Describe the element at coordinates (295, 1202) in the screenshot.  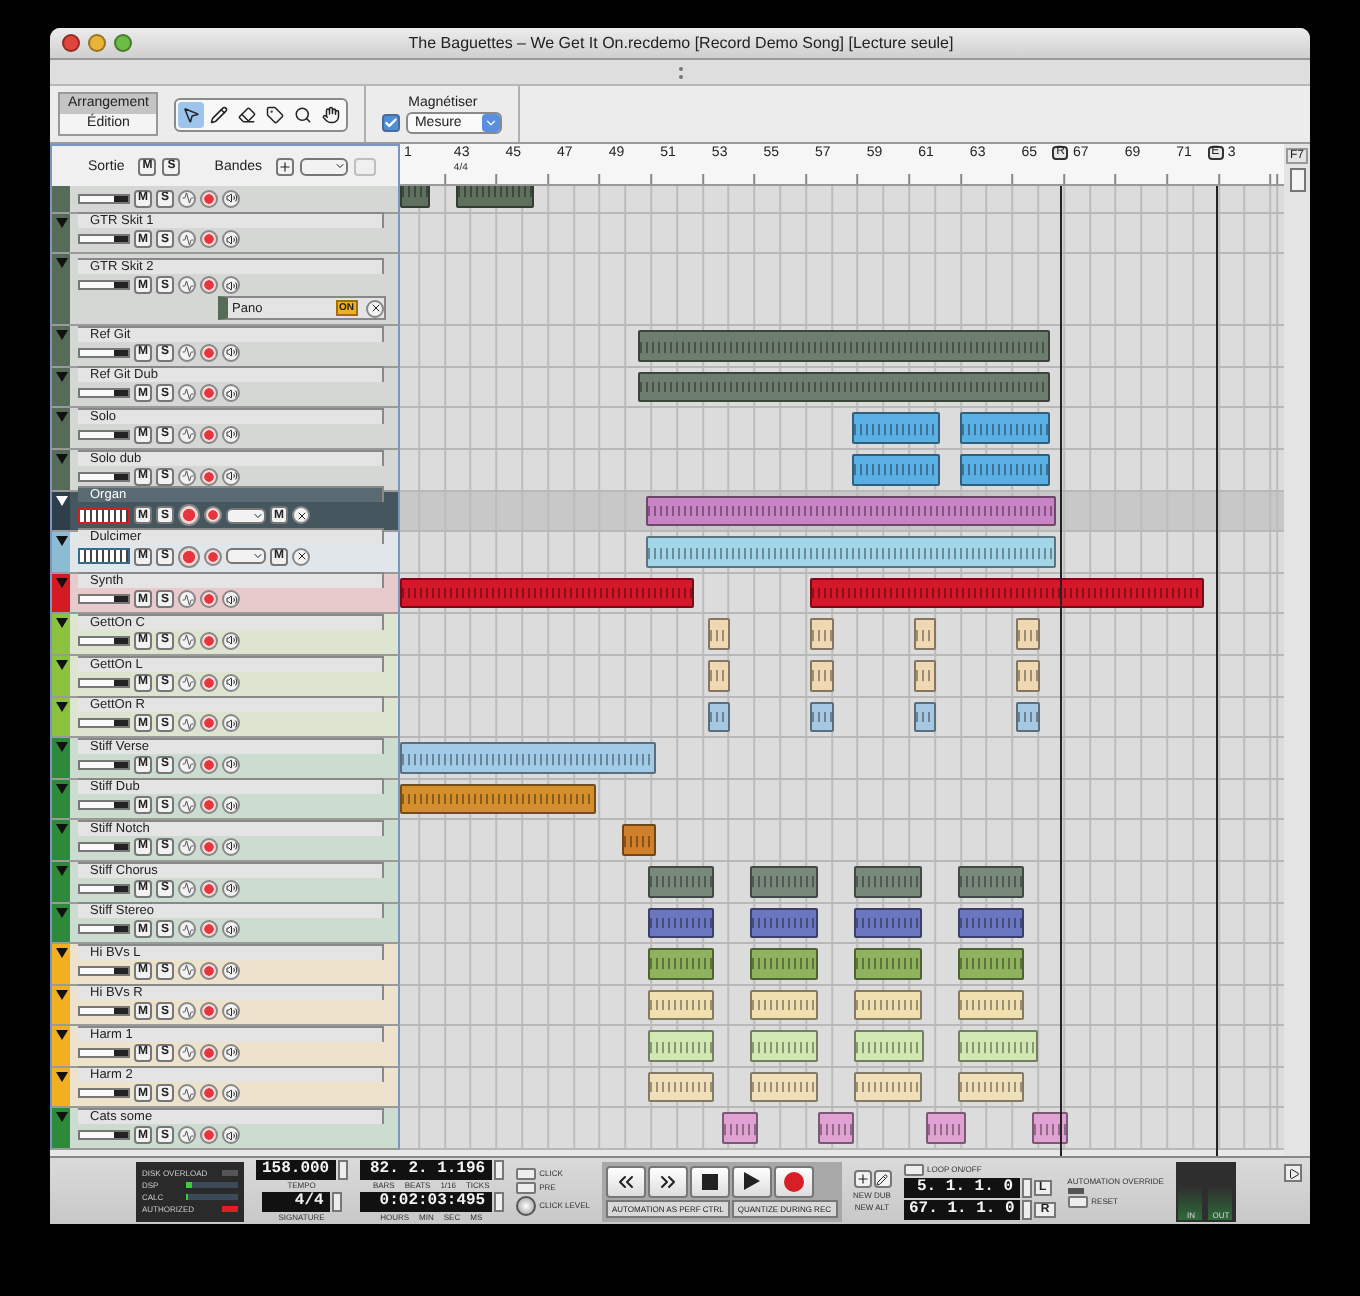
I see `signature-display: 4/4` at that location.